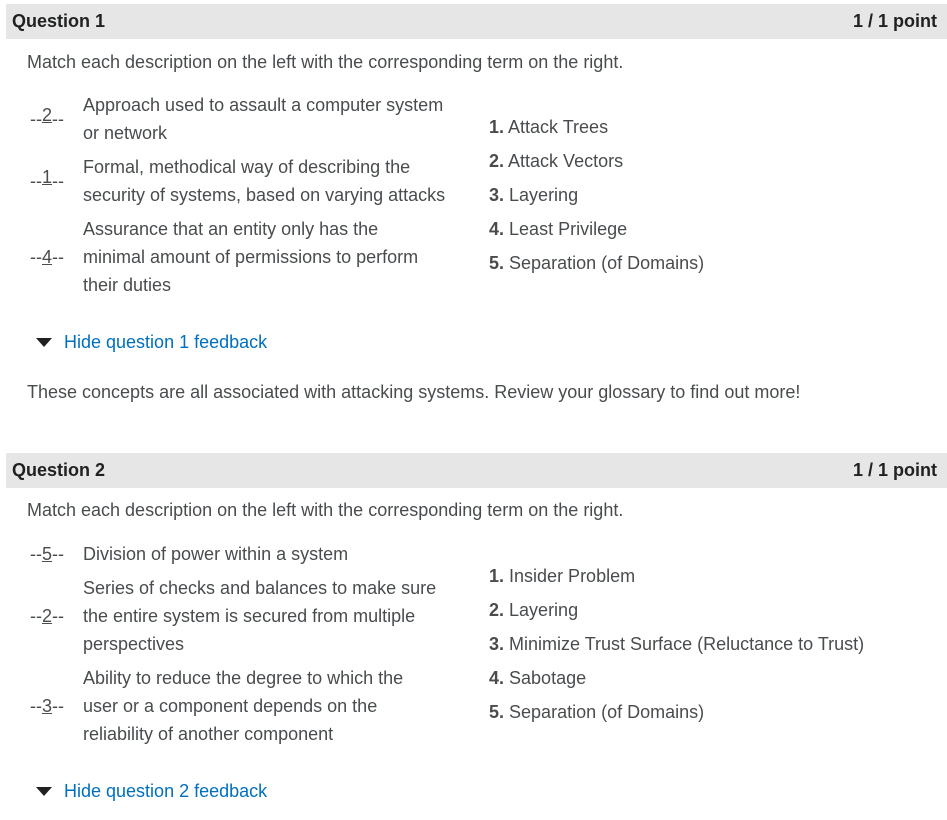 The height and width of the screenshot is (820, 947). Describe the element at coordinates (476, 21) in the screenshot. I see `question-1-header: Question 1 1 / 1 point` at that location.